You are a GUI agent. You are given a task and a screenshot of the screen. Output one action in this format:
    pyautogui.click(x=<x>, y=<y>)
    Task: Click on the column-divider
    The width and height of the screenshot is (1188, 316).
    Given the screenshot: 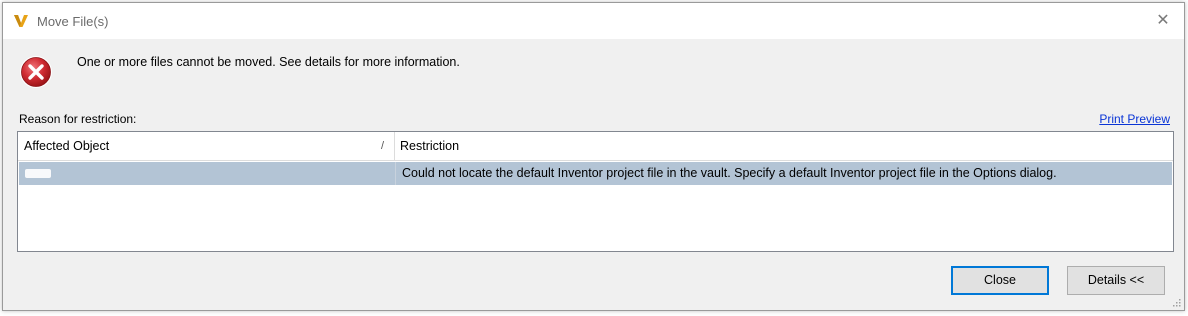 What is the action you would take?
    pyautogui.click(x=395, y=173)
    